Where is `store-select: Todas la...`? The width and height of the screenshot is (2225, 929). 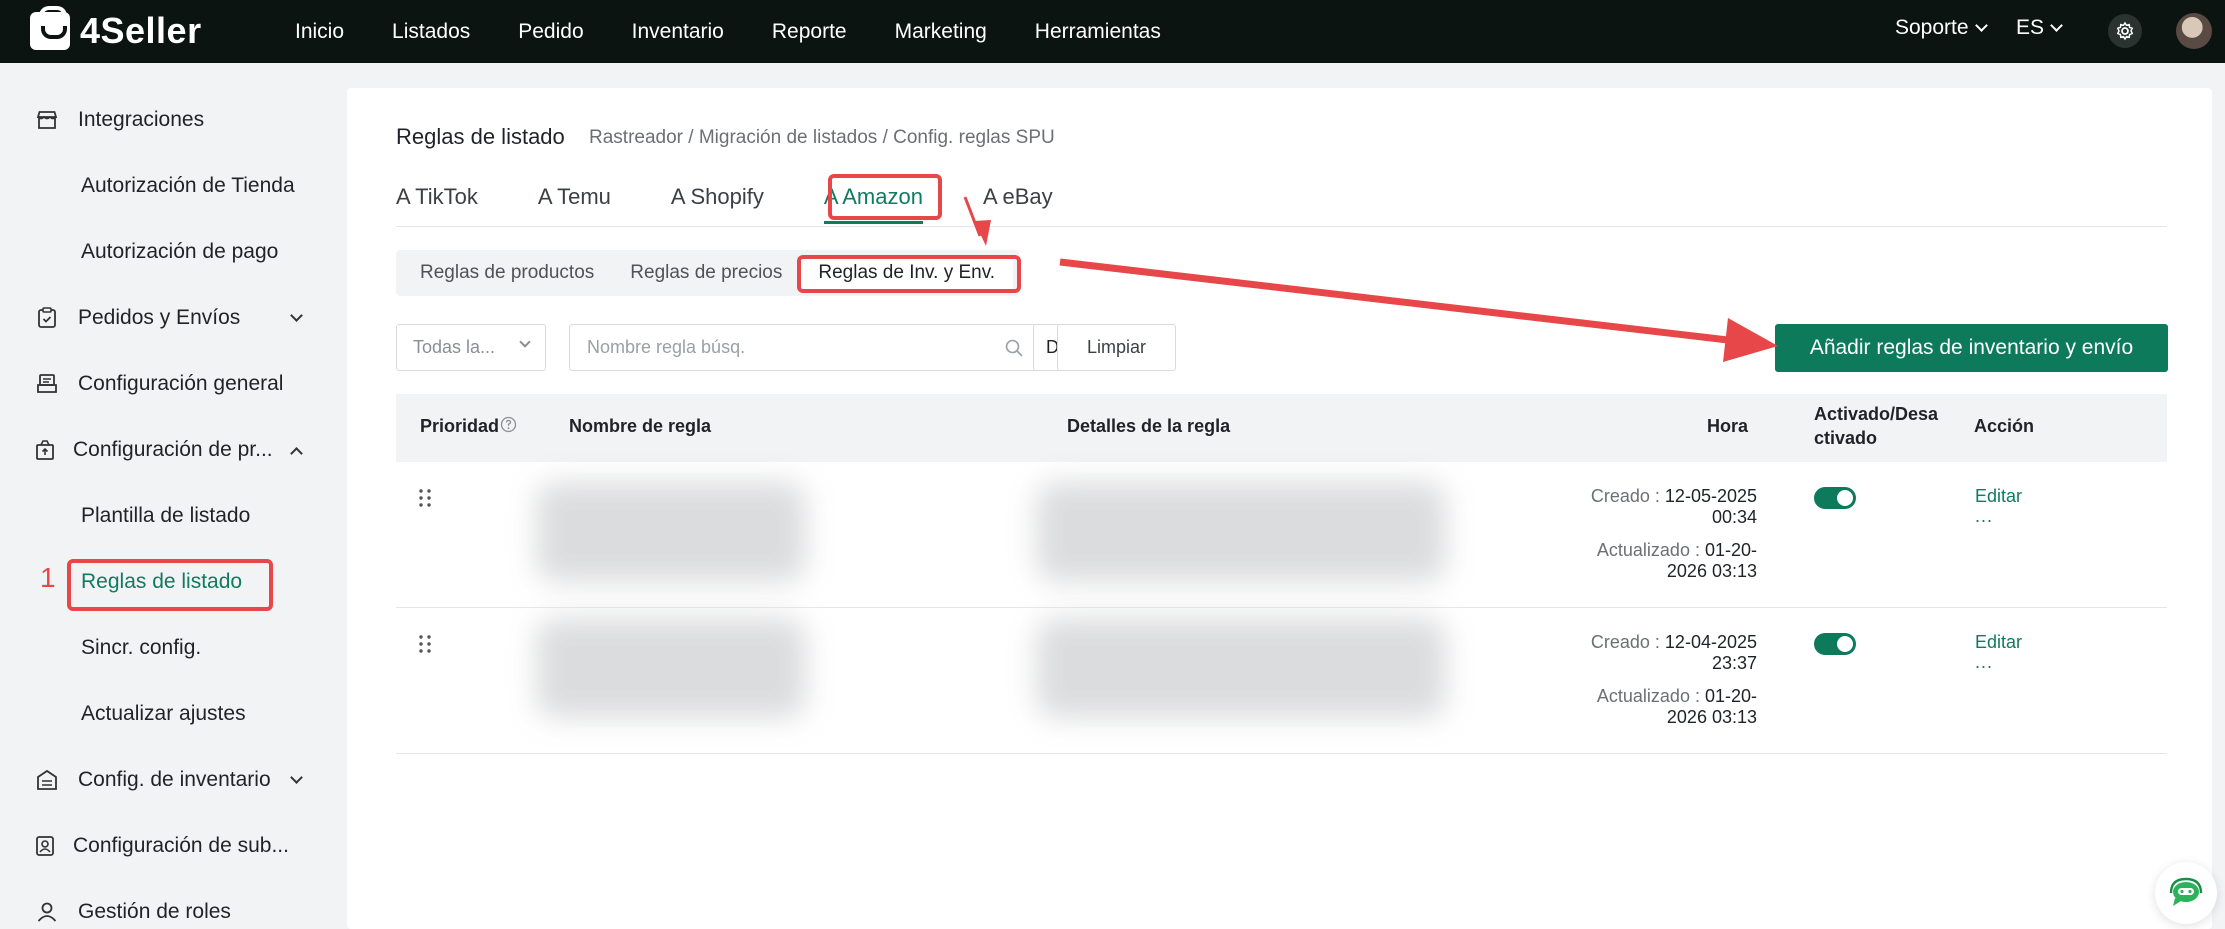
store-select: Todas la... is located at coordinates (471, 347).